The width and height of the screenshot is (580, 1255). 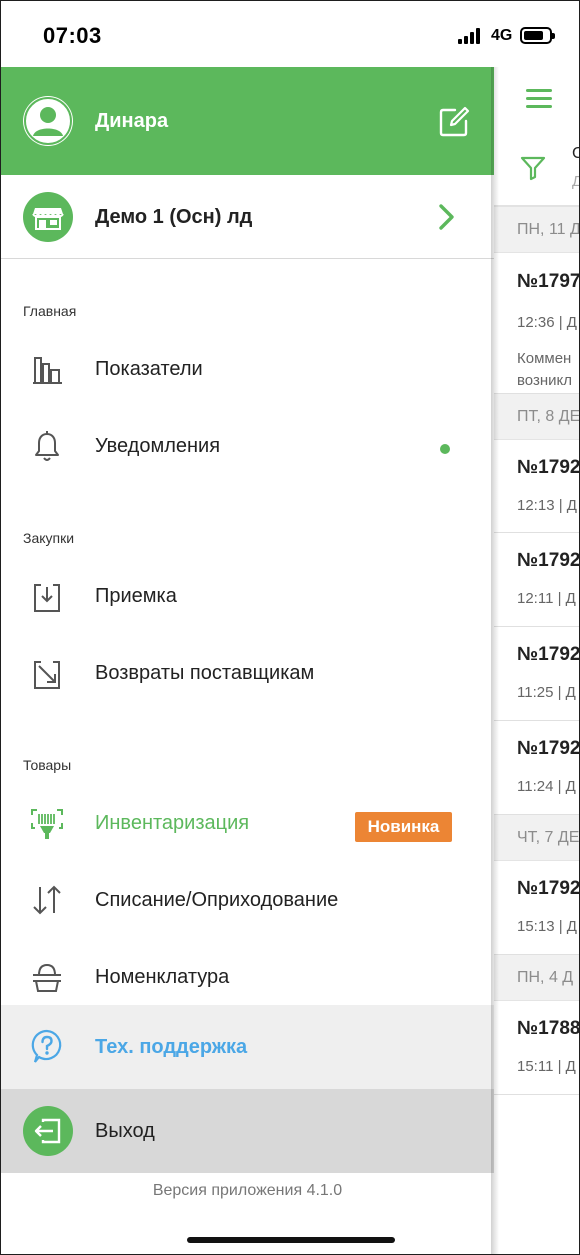 What do you see at coordinates (546, 1066) in the screenshot?
I see `document-meta: 15:11 | Д` at bounding box center [546, 1066].